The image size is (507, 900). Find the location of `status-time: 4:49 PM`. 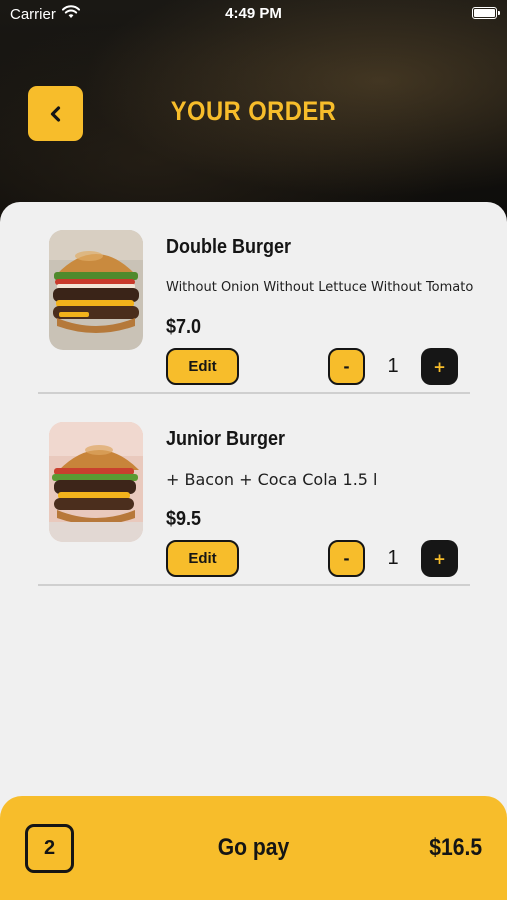

status-time: 4:49 PM is located at coordinates (253, 13).